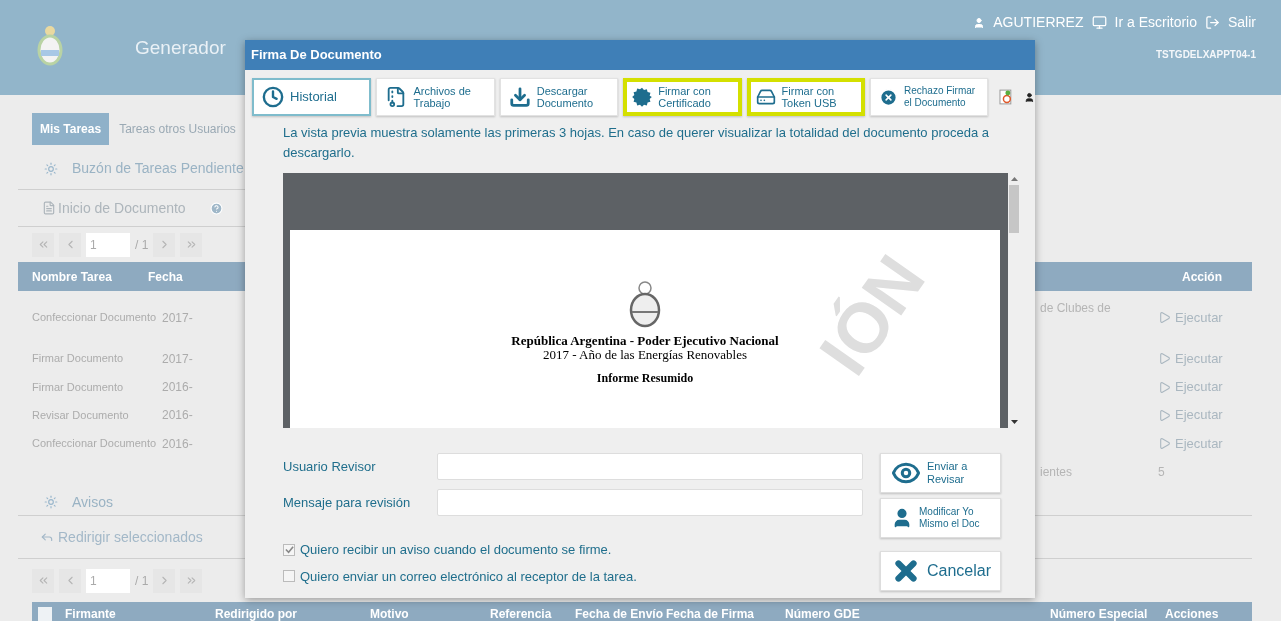 The width and height of the screenshot is (1281, 621). Describe the element at coordinates (711, 613) in the screenshot. I see `column-header: Fecha de Firma` at that location.